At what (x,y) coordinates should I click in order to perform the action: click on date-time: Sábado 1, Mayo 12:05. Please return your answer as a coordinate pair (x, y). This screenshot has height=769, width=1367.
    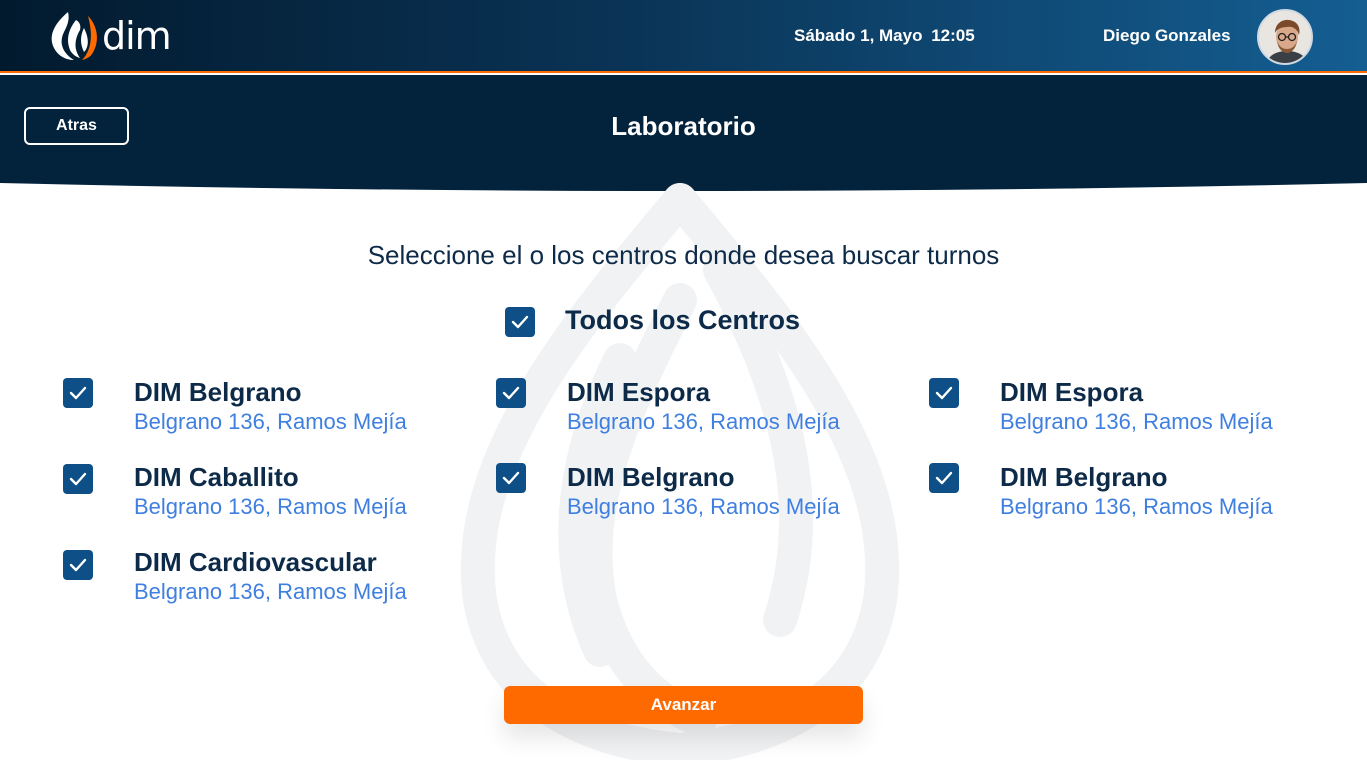
    Looking at the image, I should click on (884, 36).